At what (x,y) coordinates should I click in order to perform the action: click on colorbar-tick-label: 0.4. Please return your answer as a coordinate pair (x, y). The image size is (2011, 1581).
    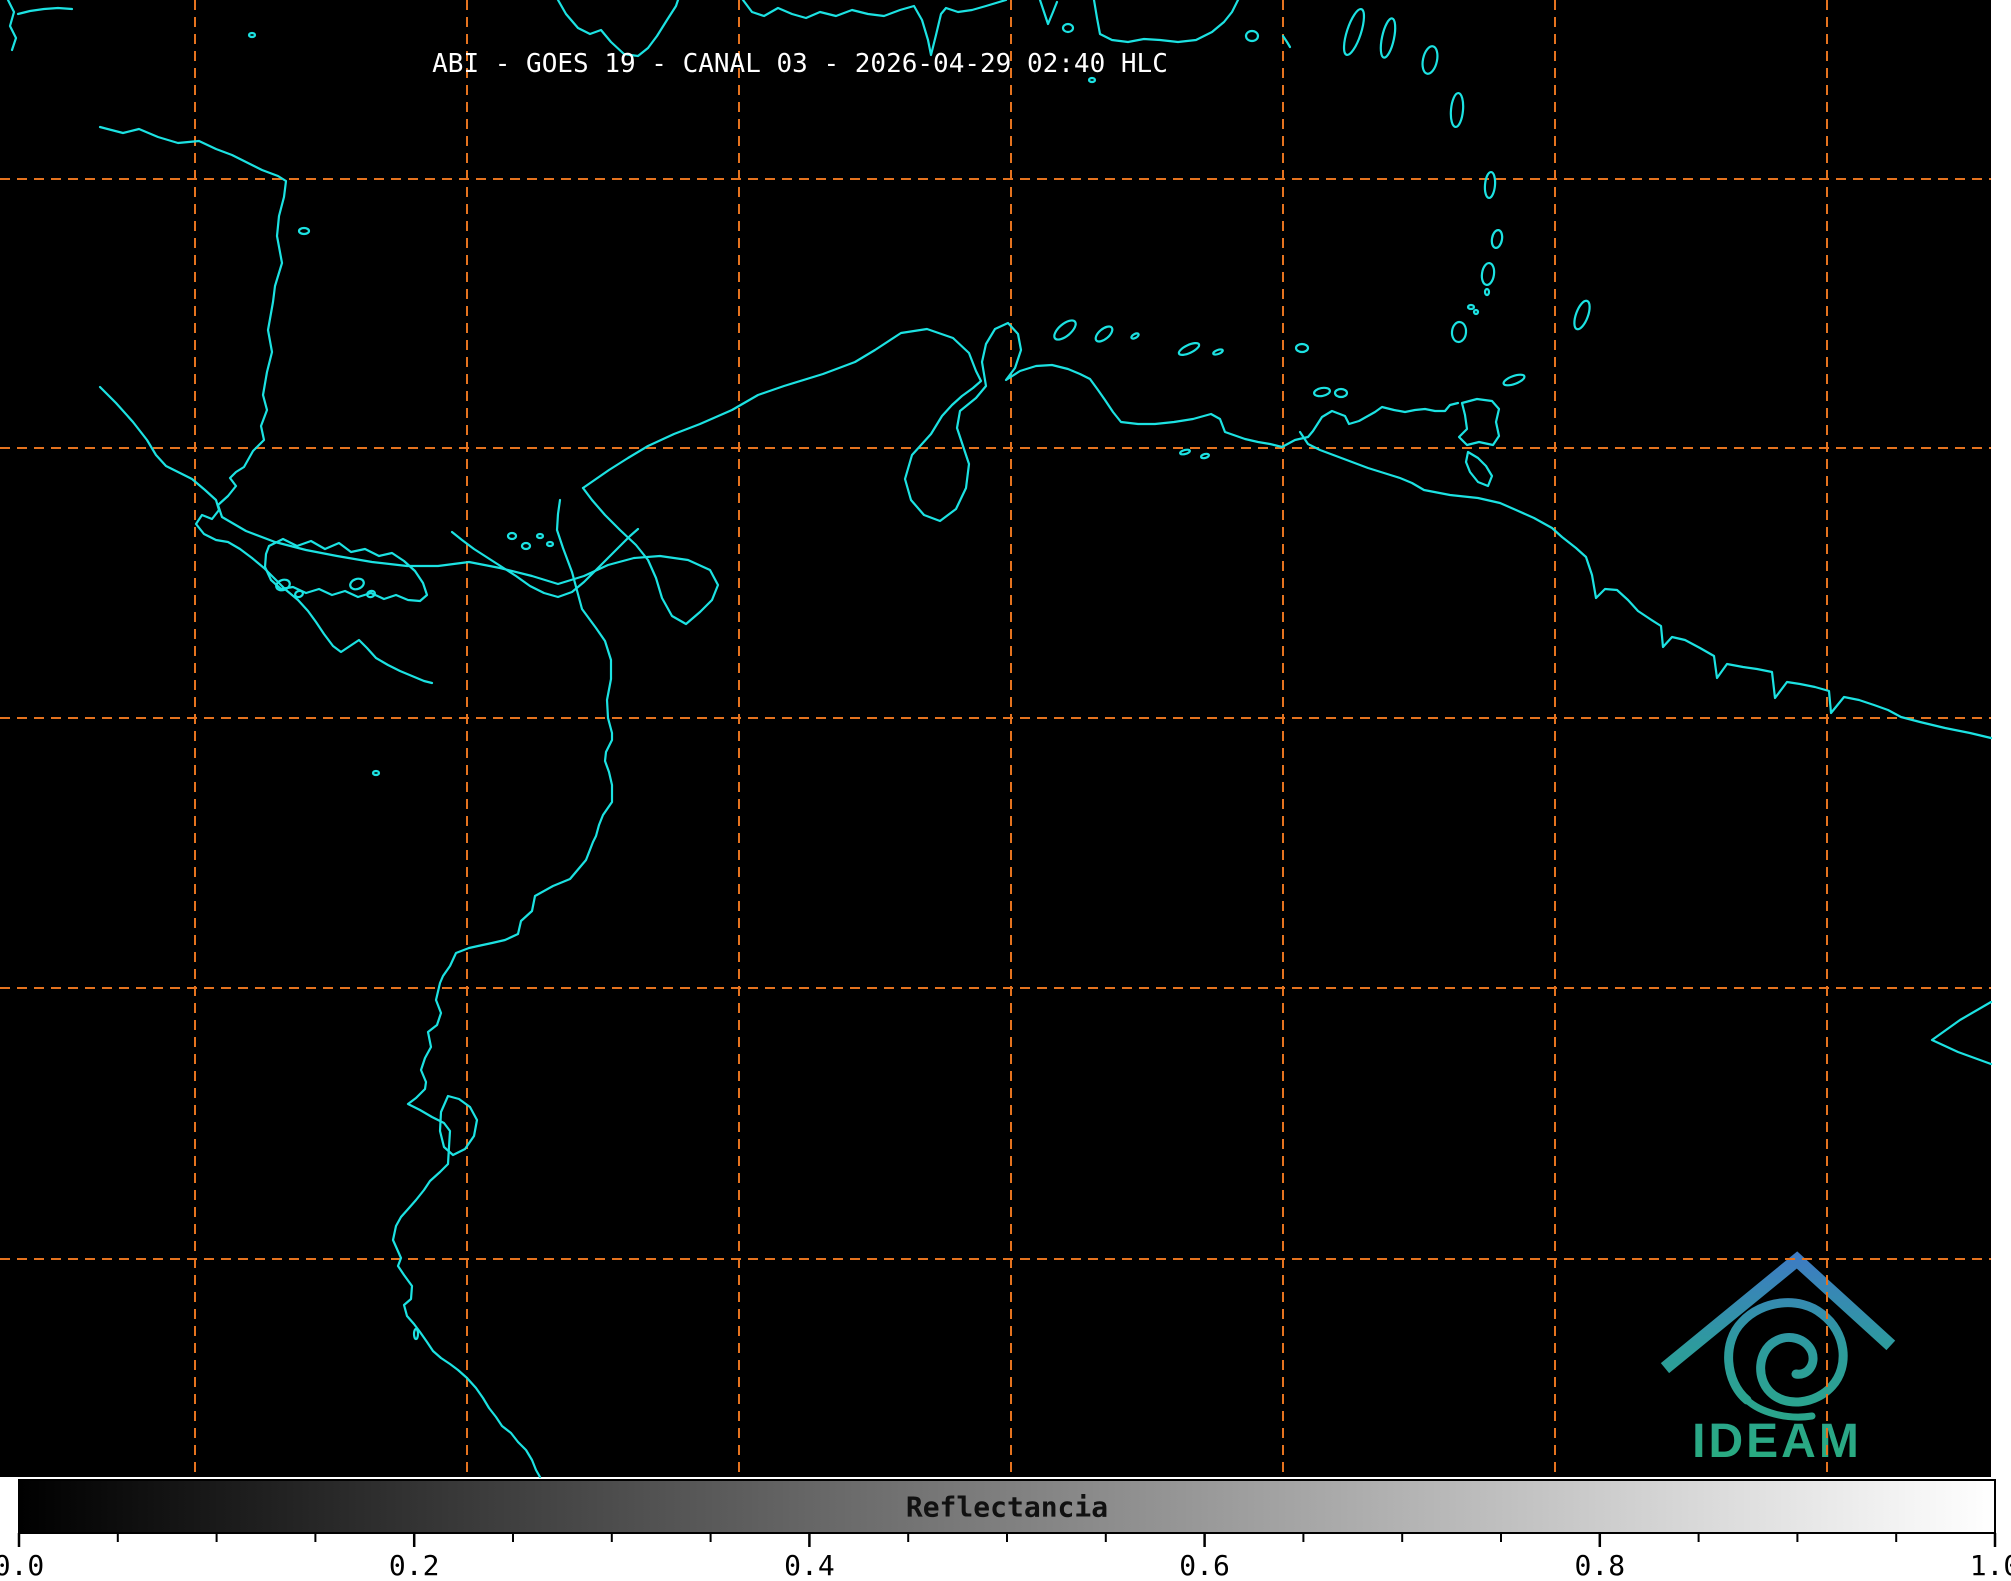
    Looking at the image, I should click on (809, 1563).